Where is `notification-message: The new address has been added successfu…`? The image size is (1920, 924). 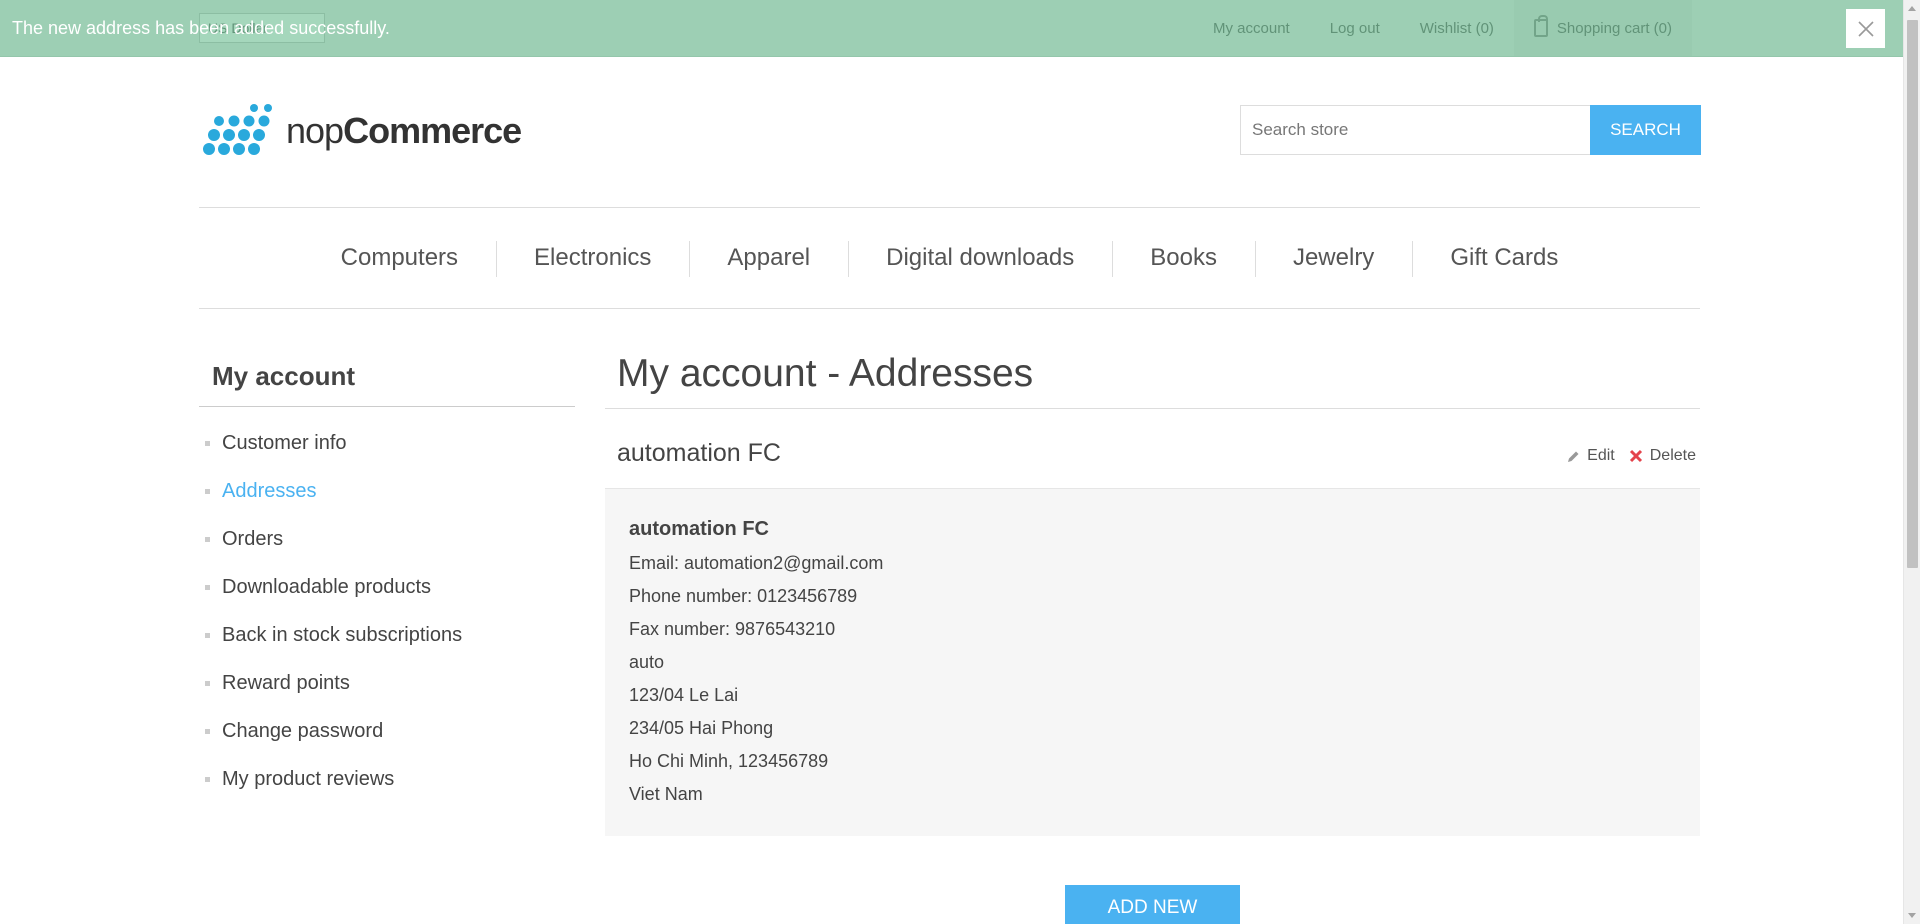 notification-message: The new address has been added successfu… is located at coordinates (201, 28).